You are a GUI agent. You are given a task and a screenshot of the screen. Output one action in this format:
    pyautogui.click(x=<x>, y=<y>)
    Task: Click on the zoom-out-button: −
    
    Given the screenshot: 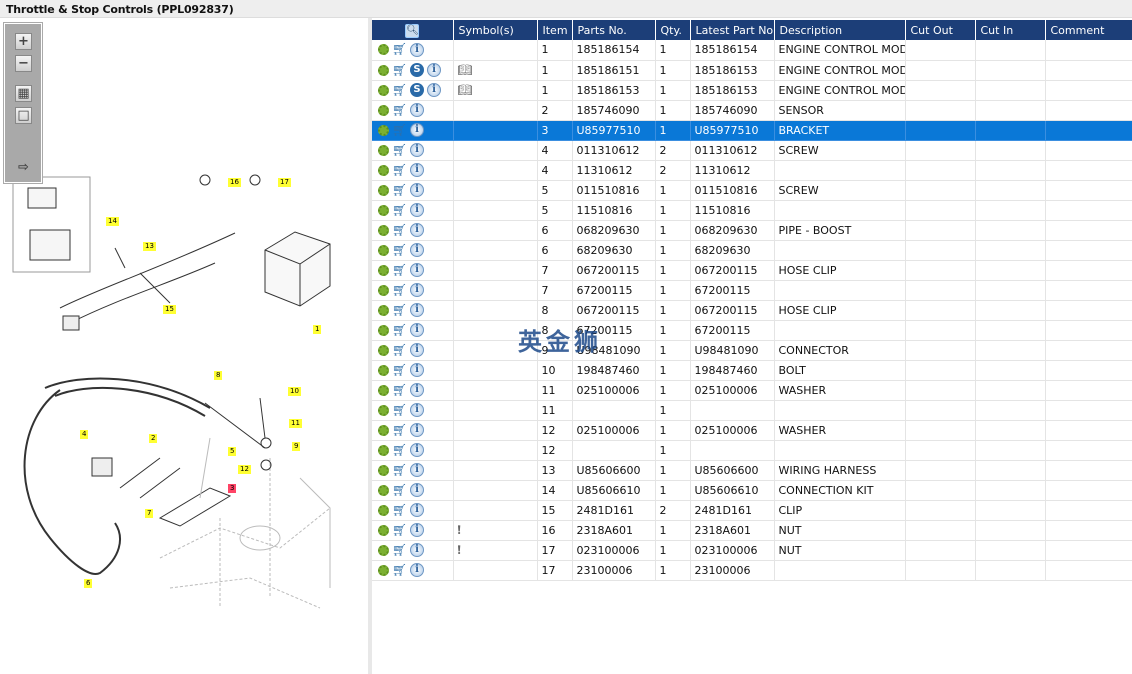 What is the action you would take?
    pyautogui.click(x=23, y=63)
    